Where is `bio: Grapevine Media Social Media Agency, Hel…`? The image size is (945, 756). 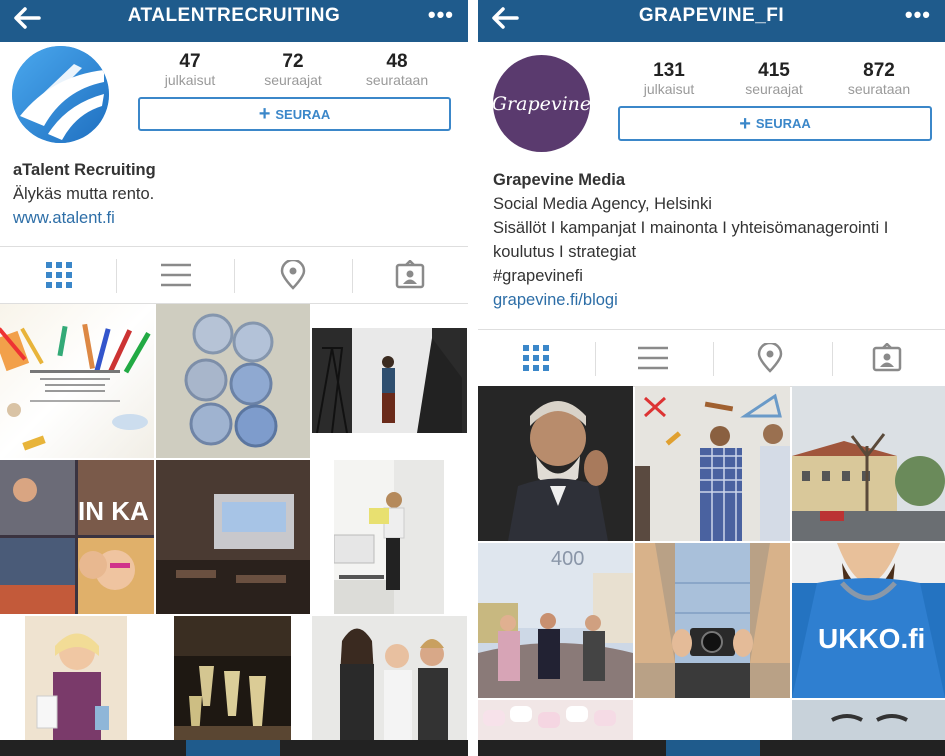
bio: Grapevine Media Social Media Agency, Hel… is located at coordinates (690, 240).